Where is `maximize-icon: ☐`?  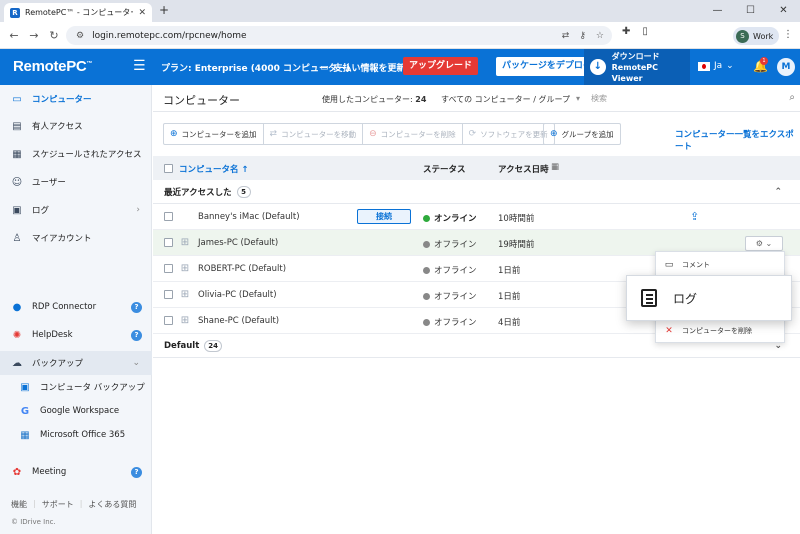
maximize-icon: ☐ is located at coordinates (750, 11).